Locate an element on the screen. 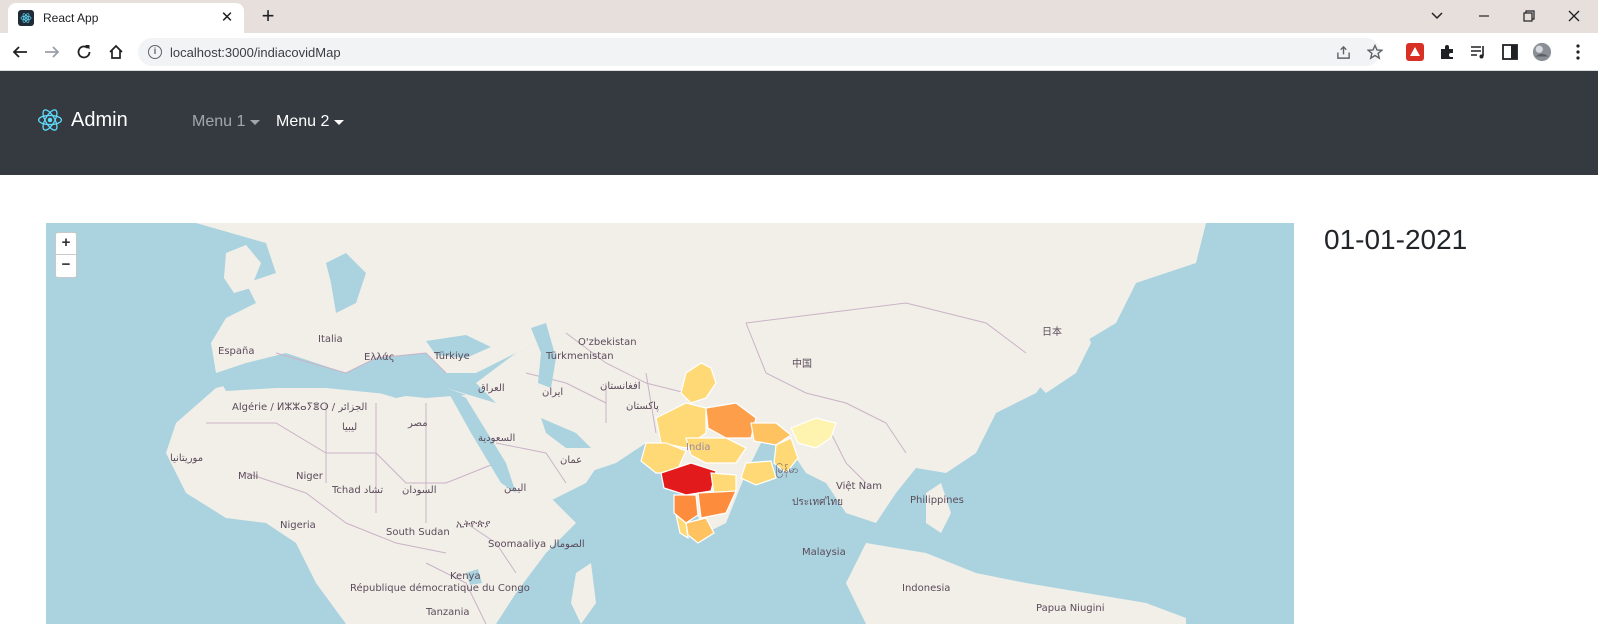 Image resolution: width=1598 pixels, height=624 pixels. zoom-out-button: − is located at coordinates (66, 266).